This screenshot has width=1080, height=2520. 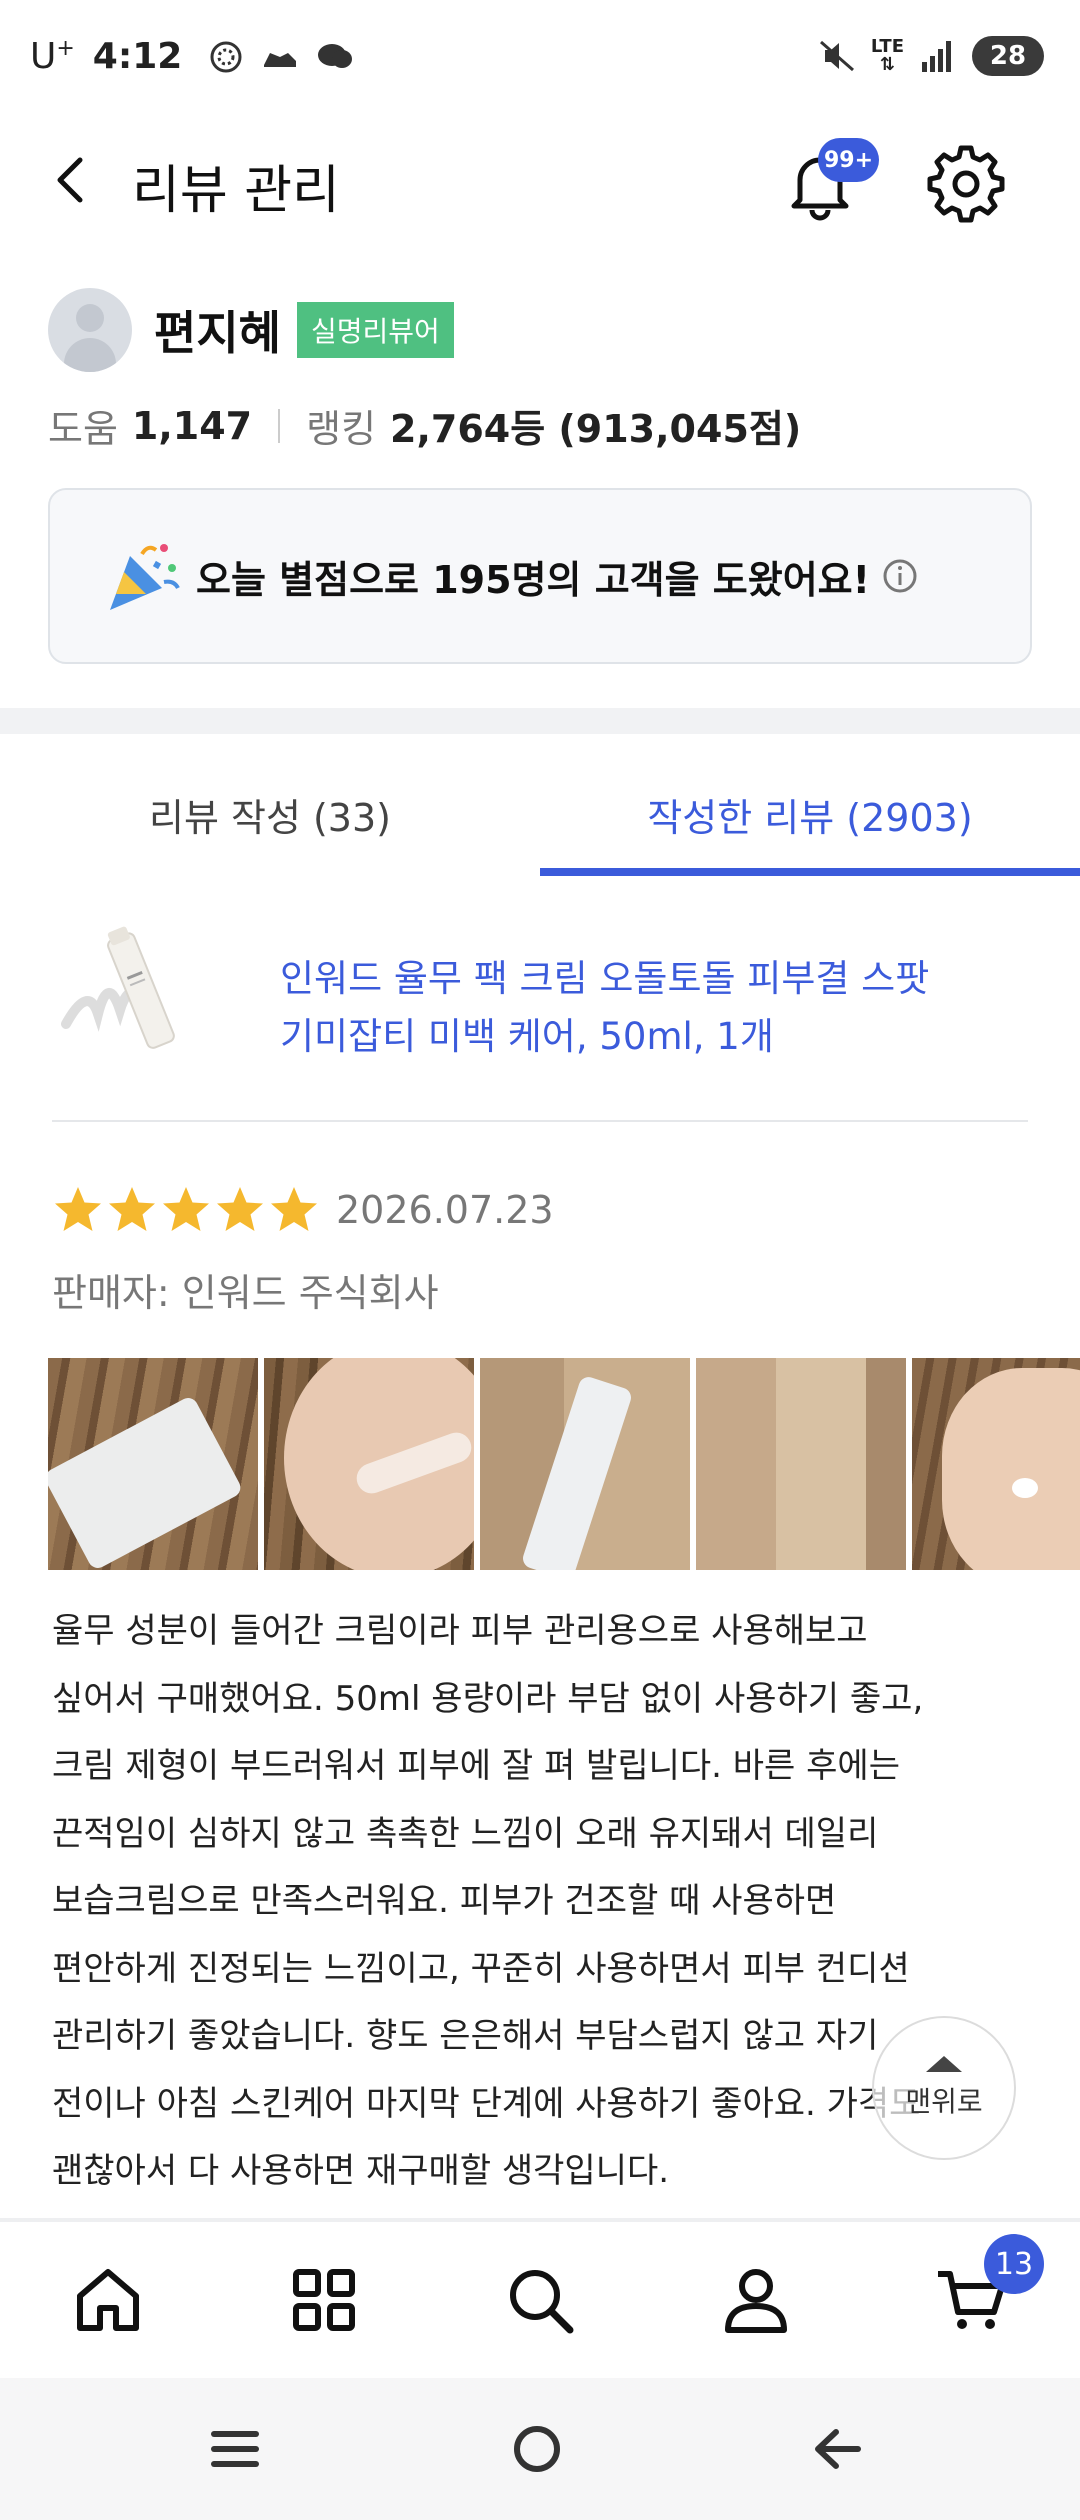 I want to click on help-summary-card: 오늘 별점으로 195명의 고객을 도왔어요!, so click(x=540, y=576).